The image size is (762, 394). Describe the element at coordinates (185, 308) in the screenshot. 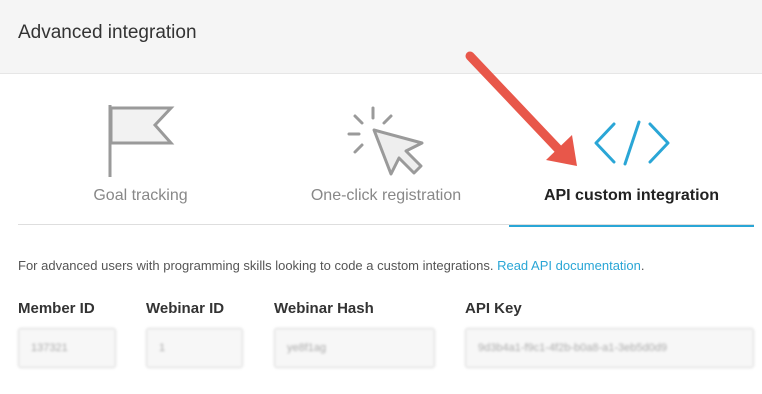

I see `webinar-id-label: Webinar ID` at that location.